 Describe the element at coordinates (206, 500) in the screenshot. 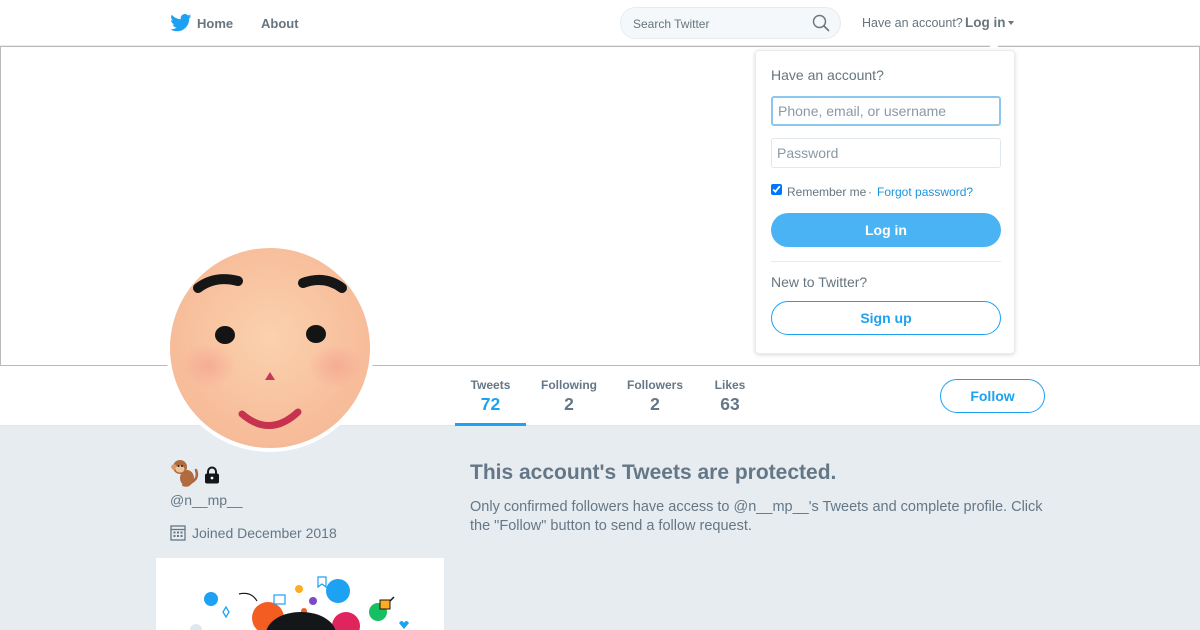

I see `profile-handle: @n__mp__` at that location.